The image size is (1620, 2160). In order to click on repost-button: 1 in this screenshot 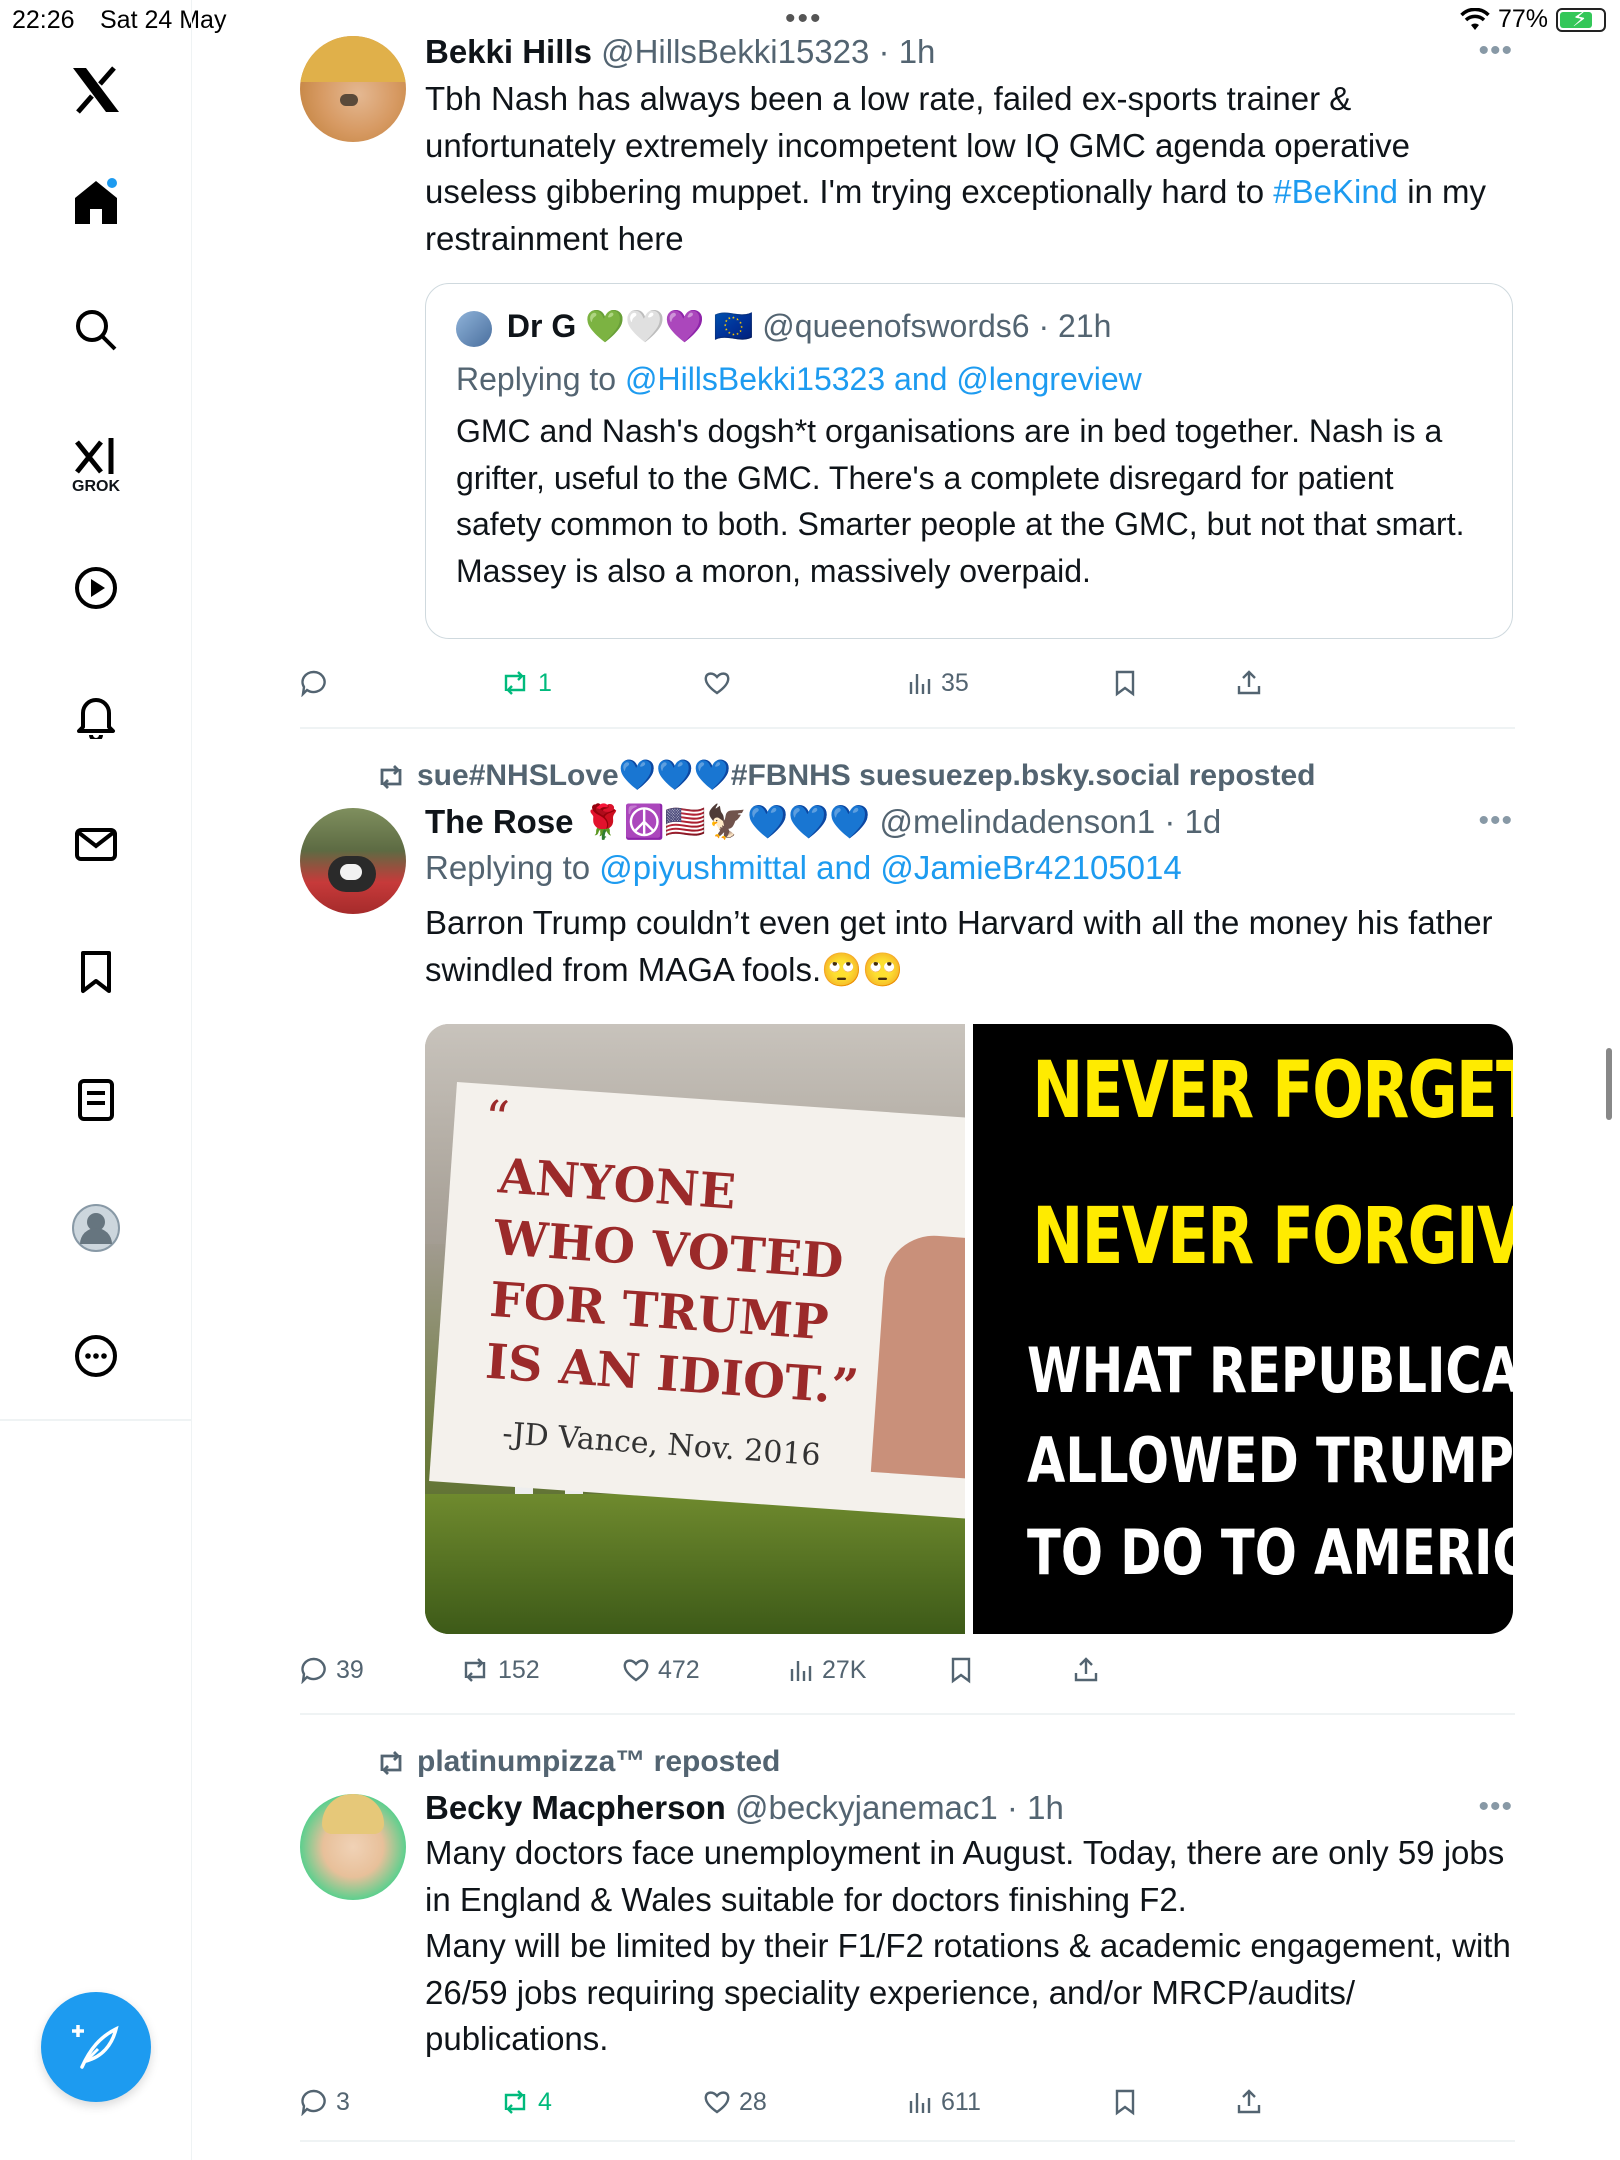, I will do `click(526, 683)`.